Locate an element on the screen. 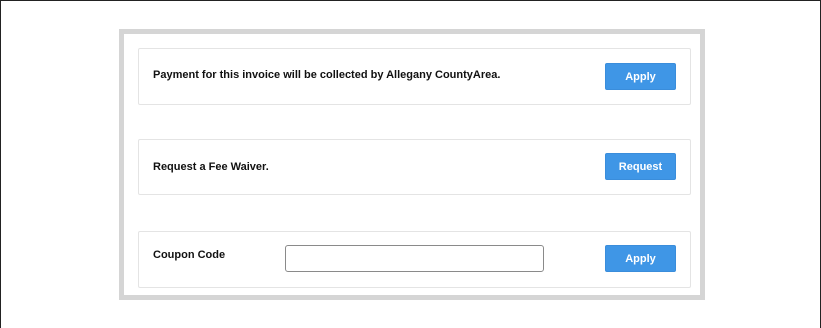 The width and height of the screenshot is (821, 328). coupon-code-input is located at coordinates (414, 258).